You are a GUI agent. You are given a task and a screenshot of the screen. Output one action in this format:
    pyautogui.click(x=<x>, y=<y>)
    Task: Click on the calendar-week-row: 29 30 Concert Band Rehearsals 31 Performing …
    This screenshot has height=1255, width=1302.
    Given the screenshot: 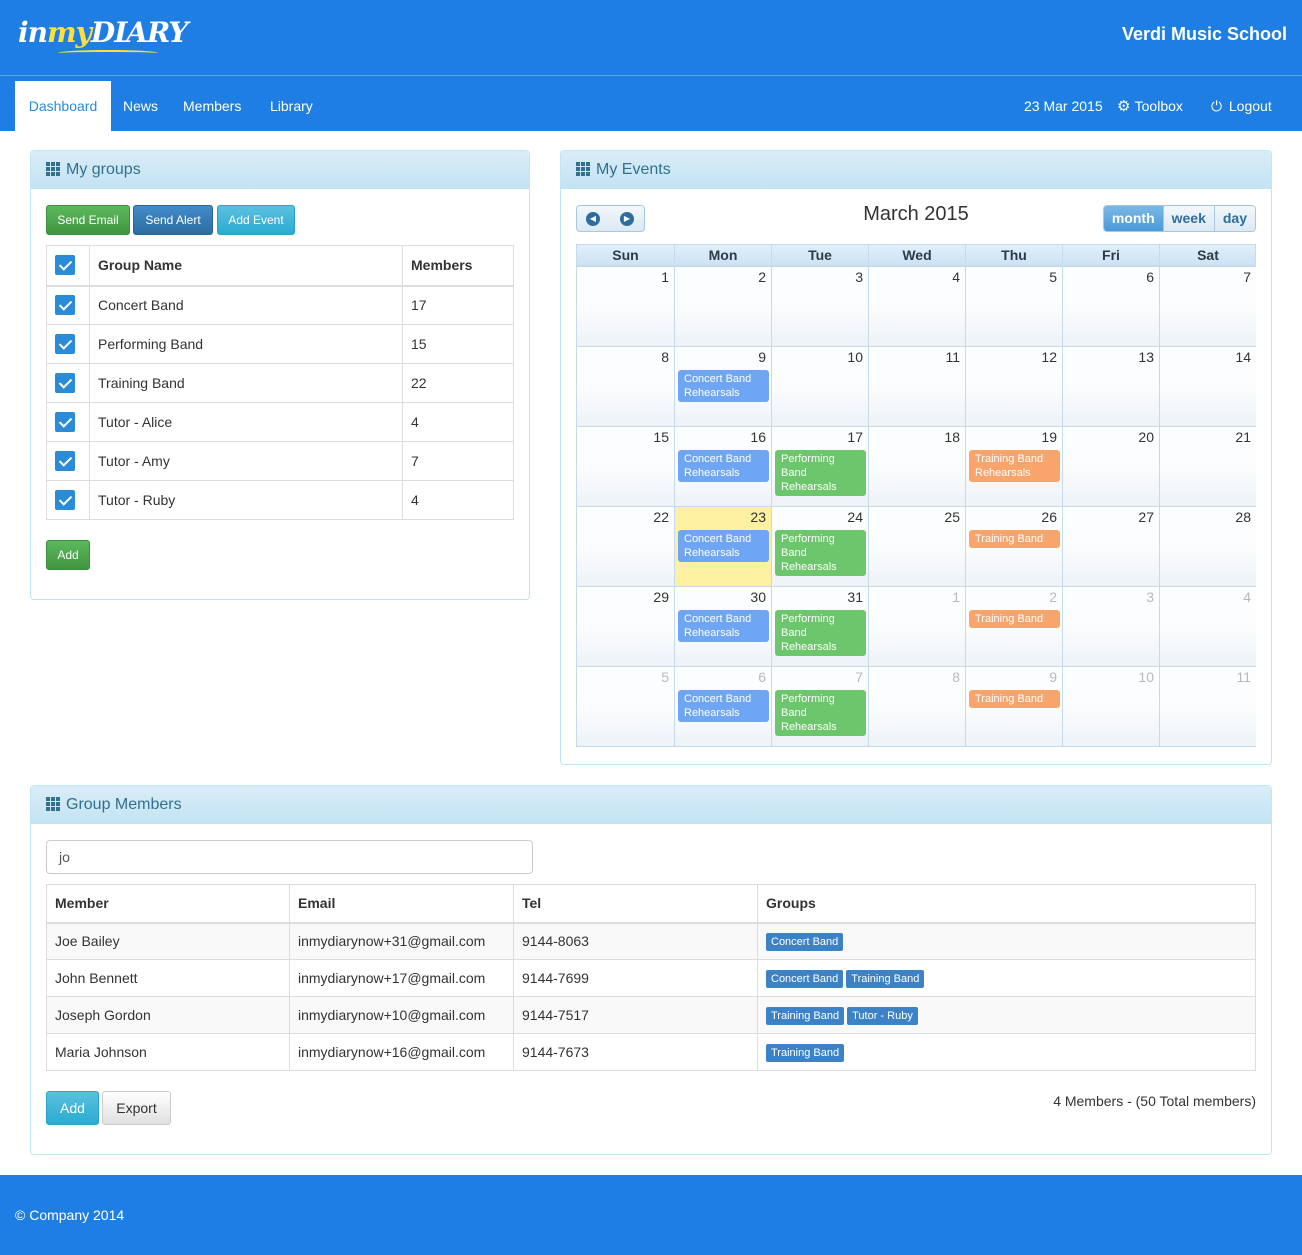 What is the action you would take?
    pyautogui.click(x=916, y=626)
    